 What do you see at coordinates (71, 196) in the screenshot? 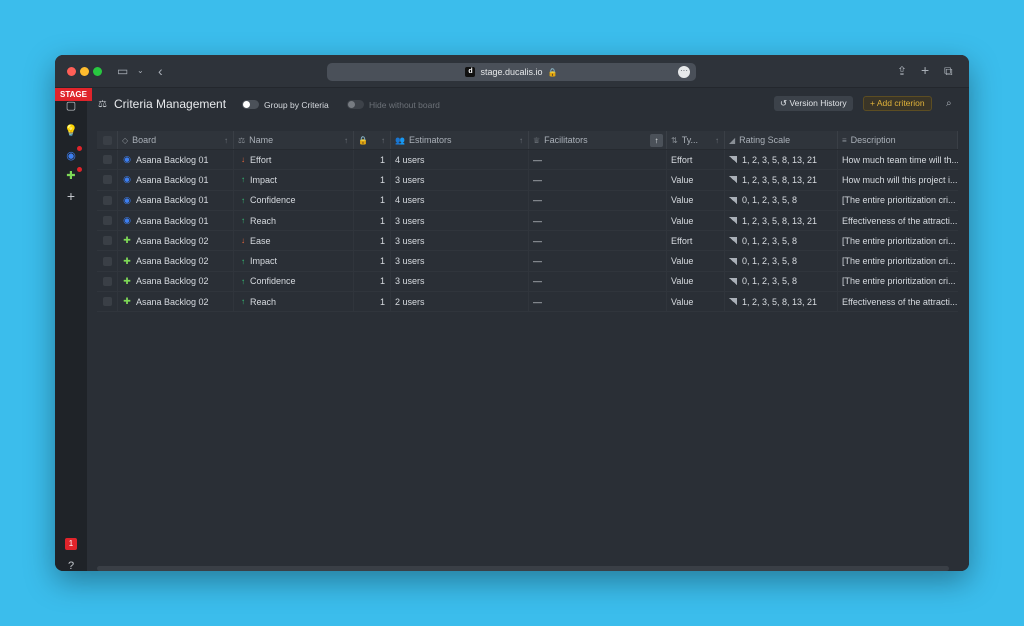
I see `add-board-icon: +` at bounding box center [71, 196].